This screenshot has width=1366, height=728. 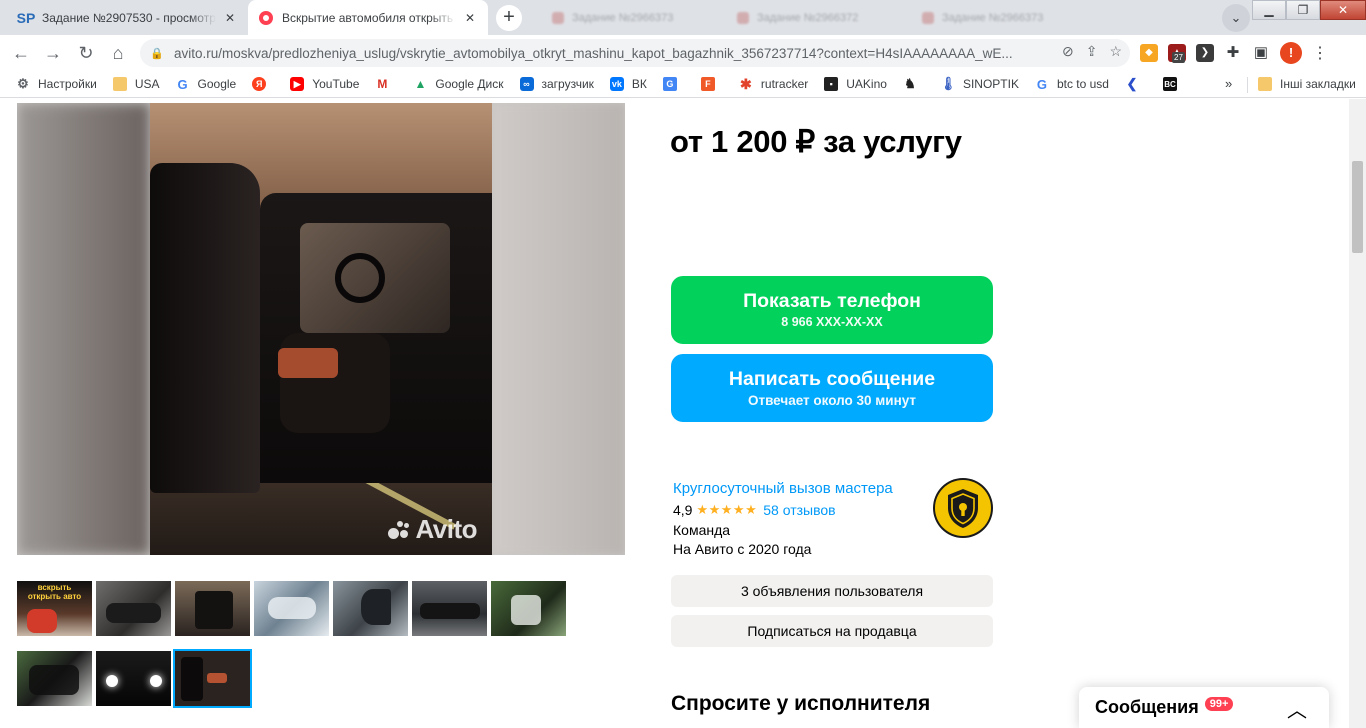 I want to click on messenger-widget: Сообщения 99+ ︿, so click(x=1204, y=707).